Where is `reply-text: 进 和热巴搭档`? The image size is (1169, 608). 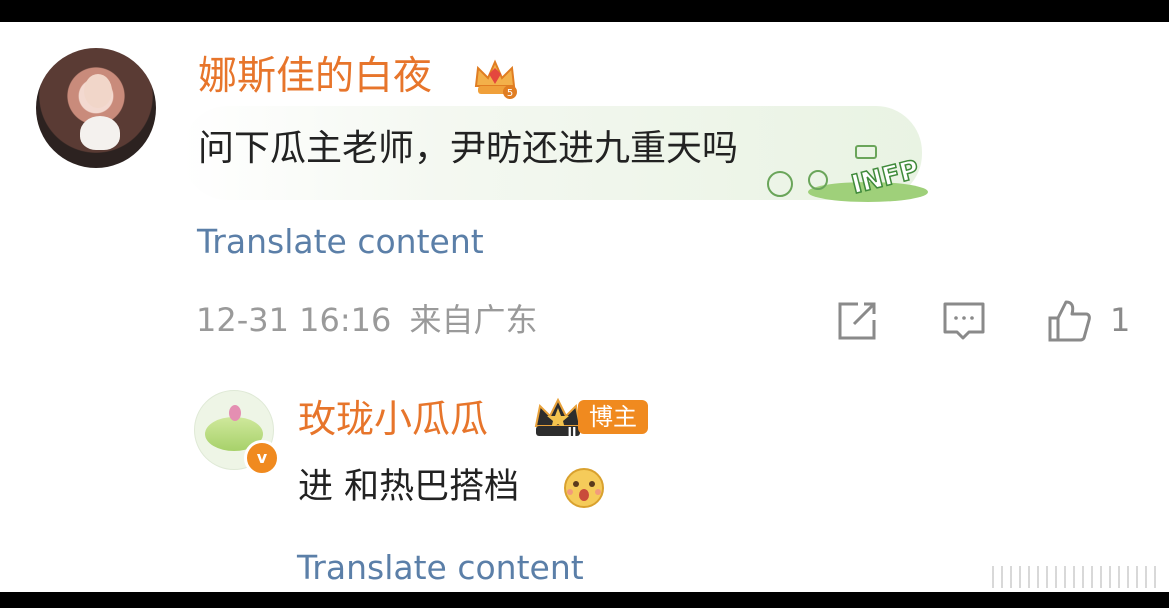
reply-text: 进 和热巴搭档 is located at coordinates (409, 487).